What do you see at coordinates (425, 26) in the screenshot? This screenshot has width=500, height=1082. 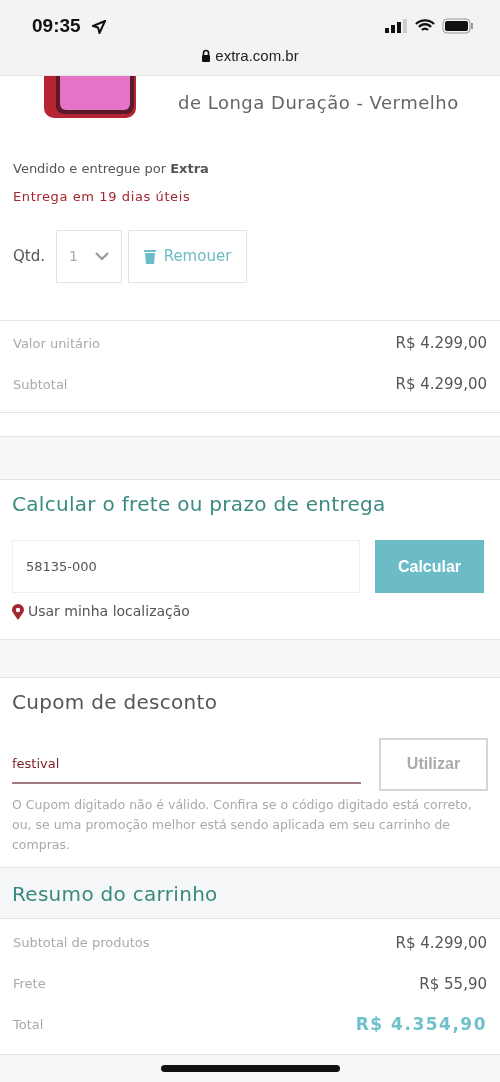 I see `wifi-icon` at bounding box center [425, 26].